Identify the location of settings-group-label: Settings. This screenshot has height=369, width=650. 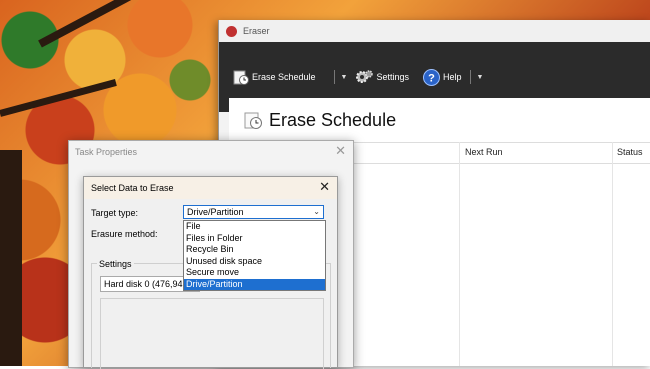
(115, 264).